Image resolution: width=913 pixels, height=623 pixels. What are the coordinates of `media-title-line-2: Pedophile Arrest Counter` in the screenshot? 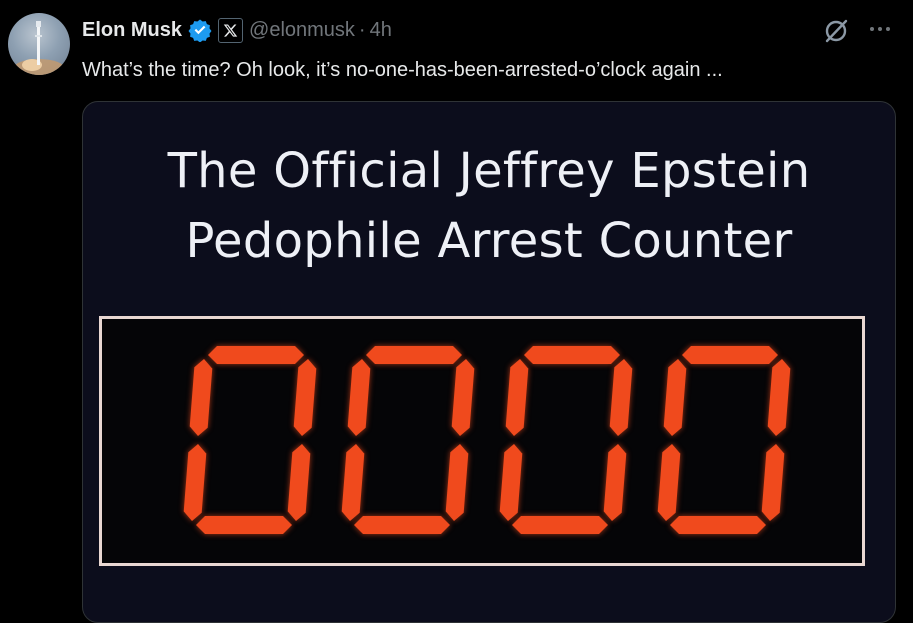 It's located at (489, 241).